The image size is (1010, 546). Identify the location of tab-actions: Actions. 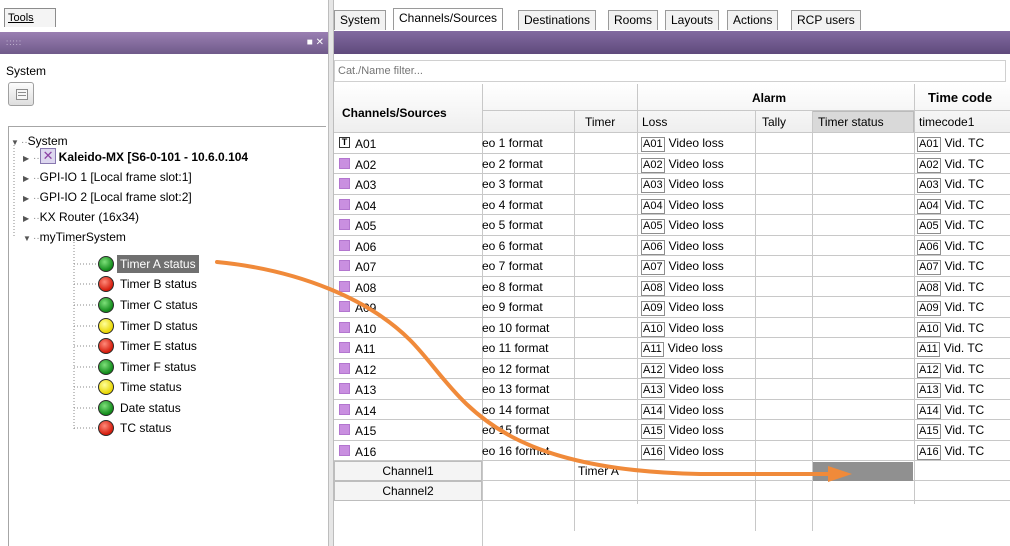
(753, 20).